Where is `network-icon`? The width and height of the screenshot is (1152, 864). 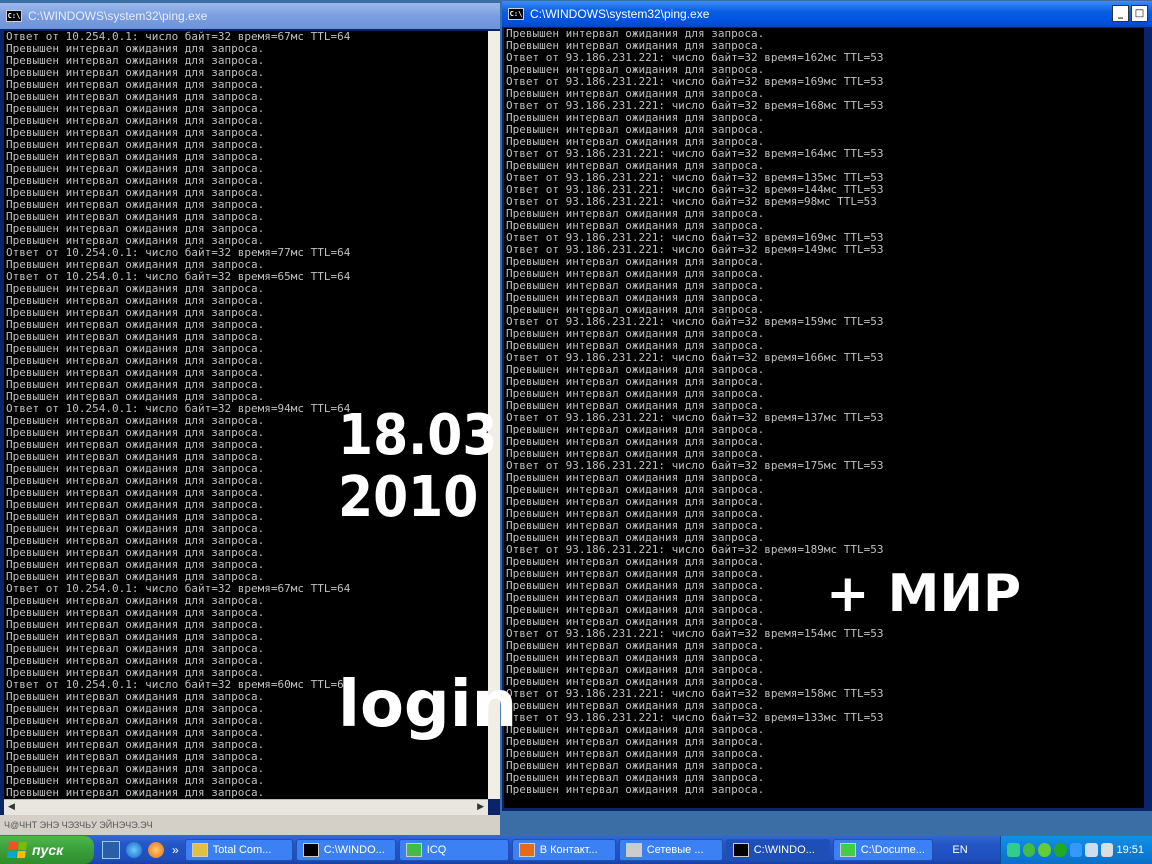
network-icon is located at coordinates (633, 850).